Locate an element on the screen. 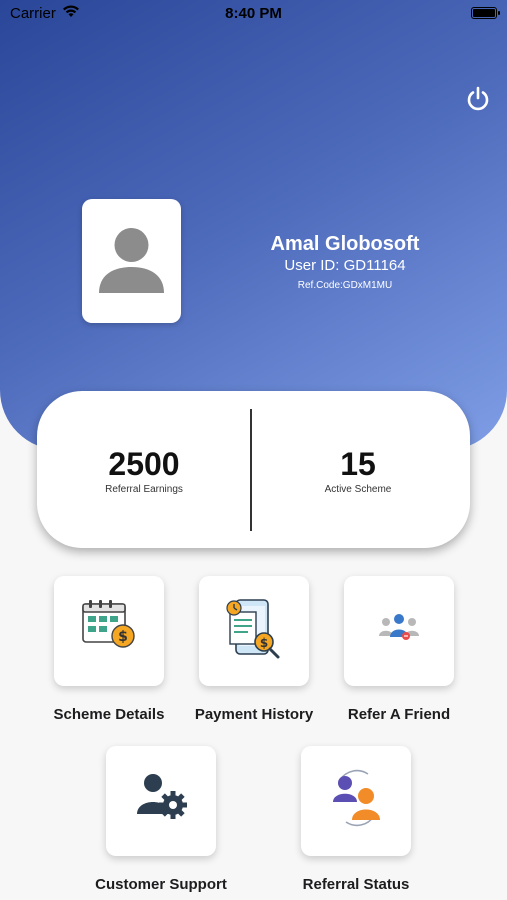 The image size is (507, 900). power-icon is located at coordinates (478, 99).